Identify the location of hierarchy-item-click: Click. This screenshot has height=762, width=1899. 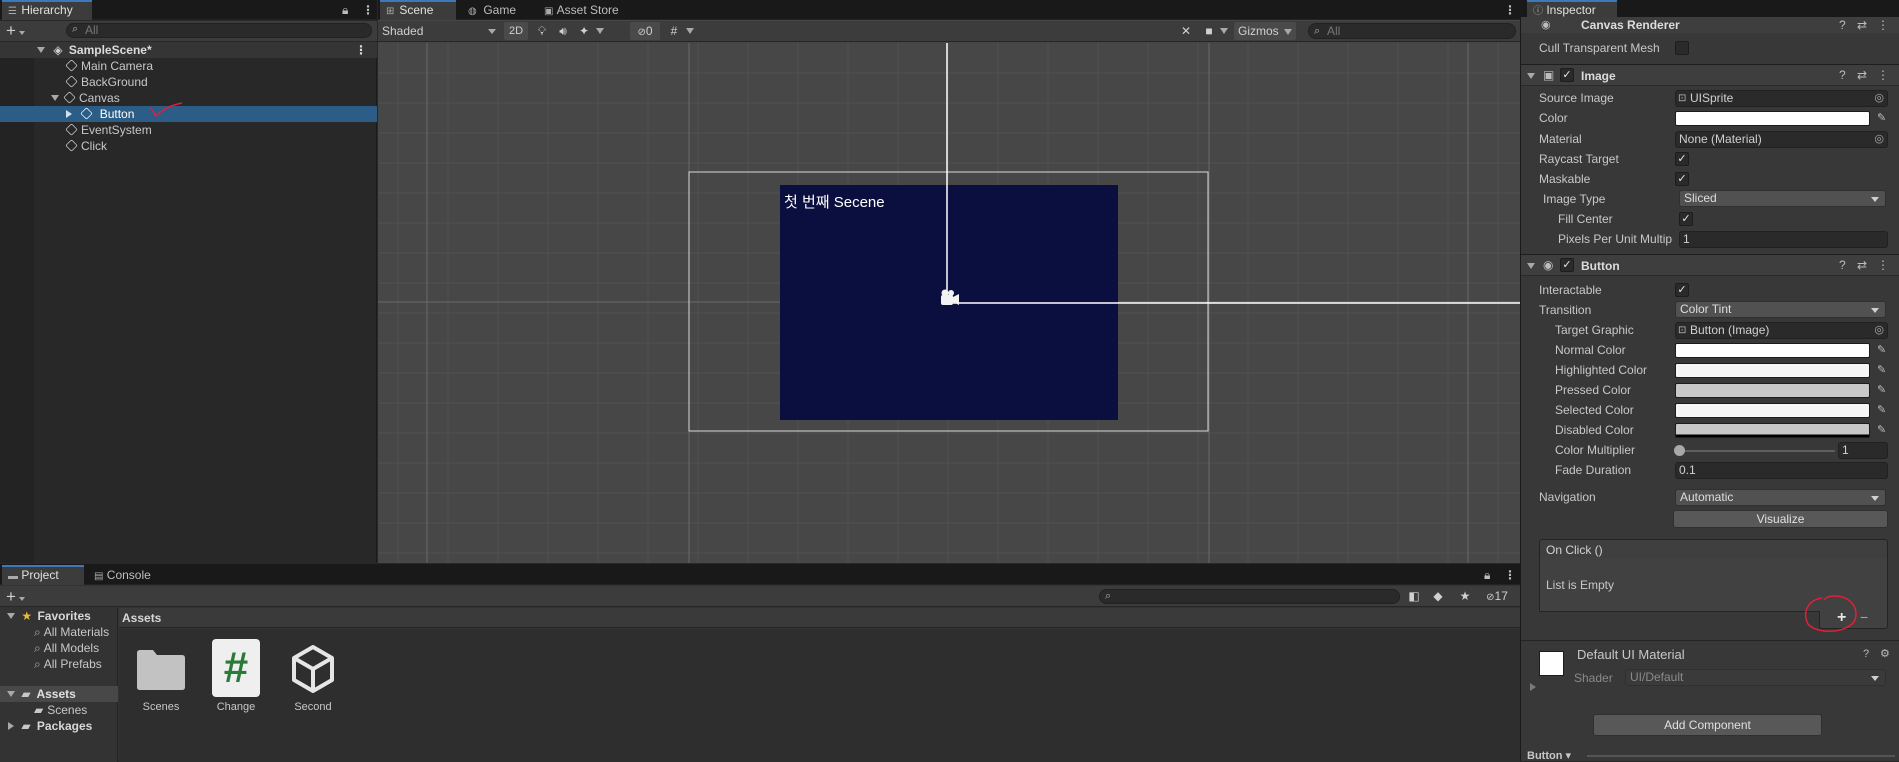
(215, 146).